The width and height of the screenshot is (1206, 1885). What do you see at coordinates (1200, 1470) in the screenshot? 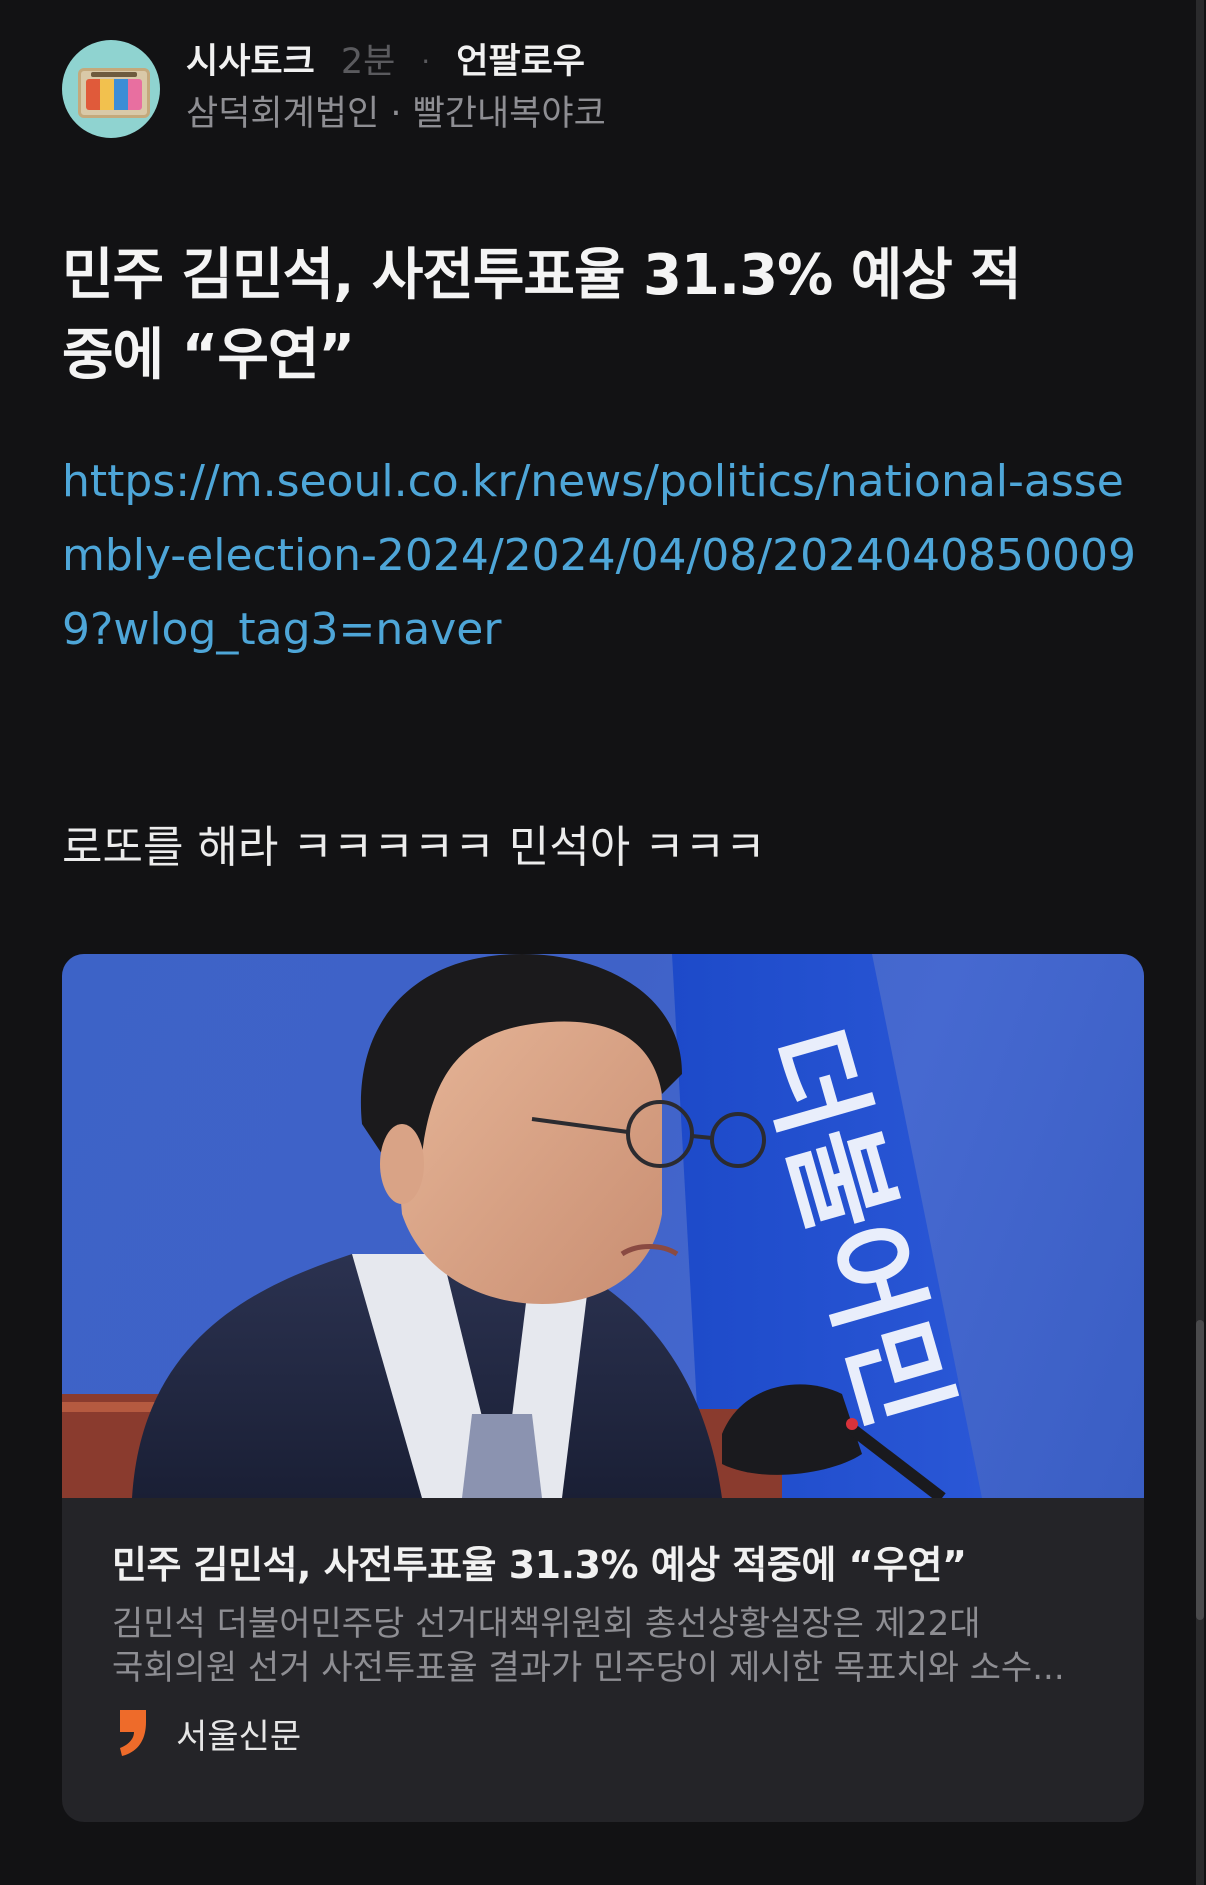
I see `scrollbar-thumb` at bounding box center [1200, 1470].